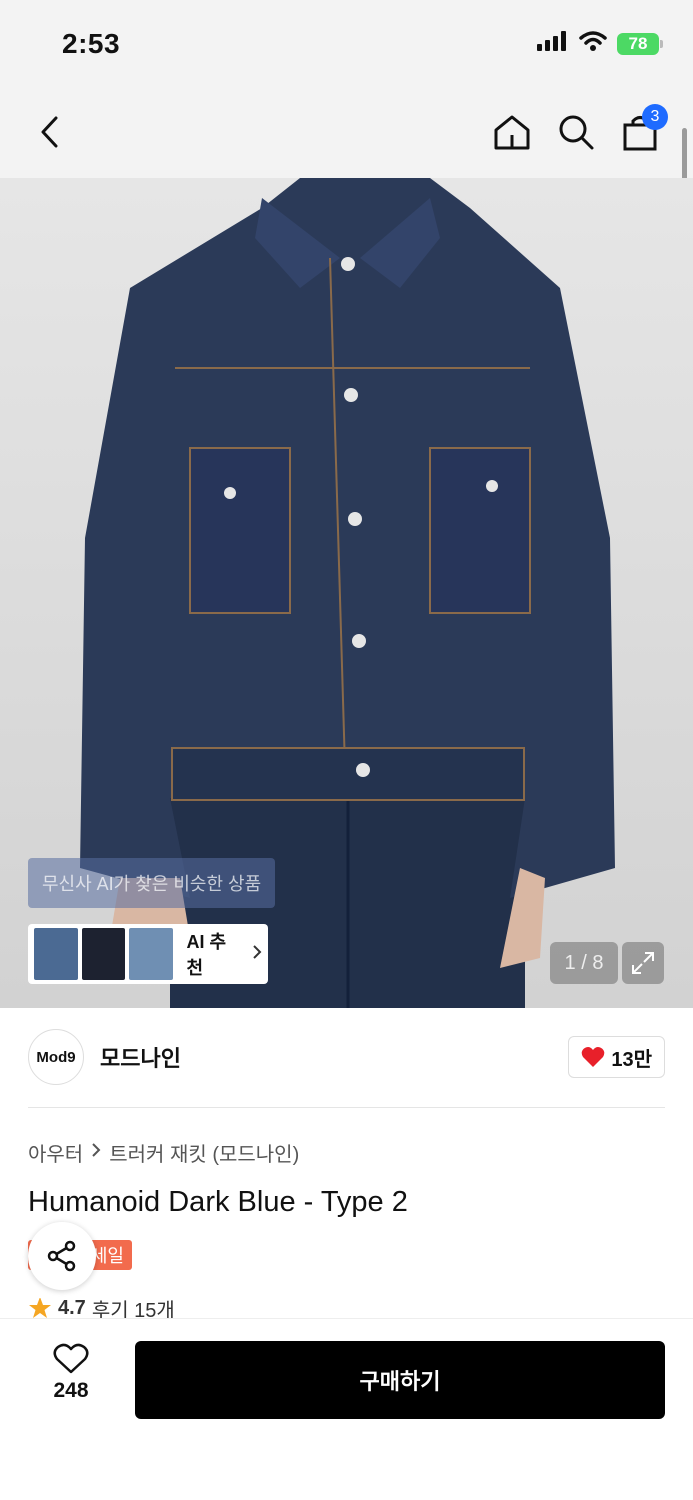 The width and height of the screenshot is (693, 1500). Describe the element at coordinates (140, 1057) in the screenshot. I see `brand-name: 모드나인` at that location.